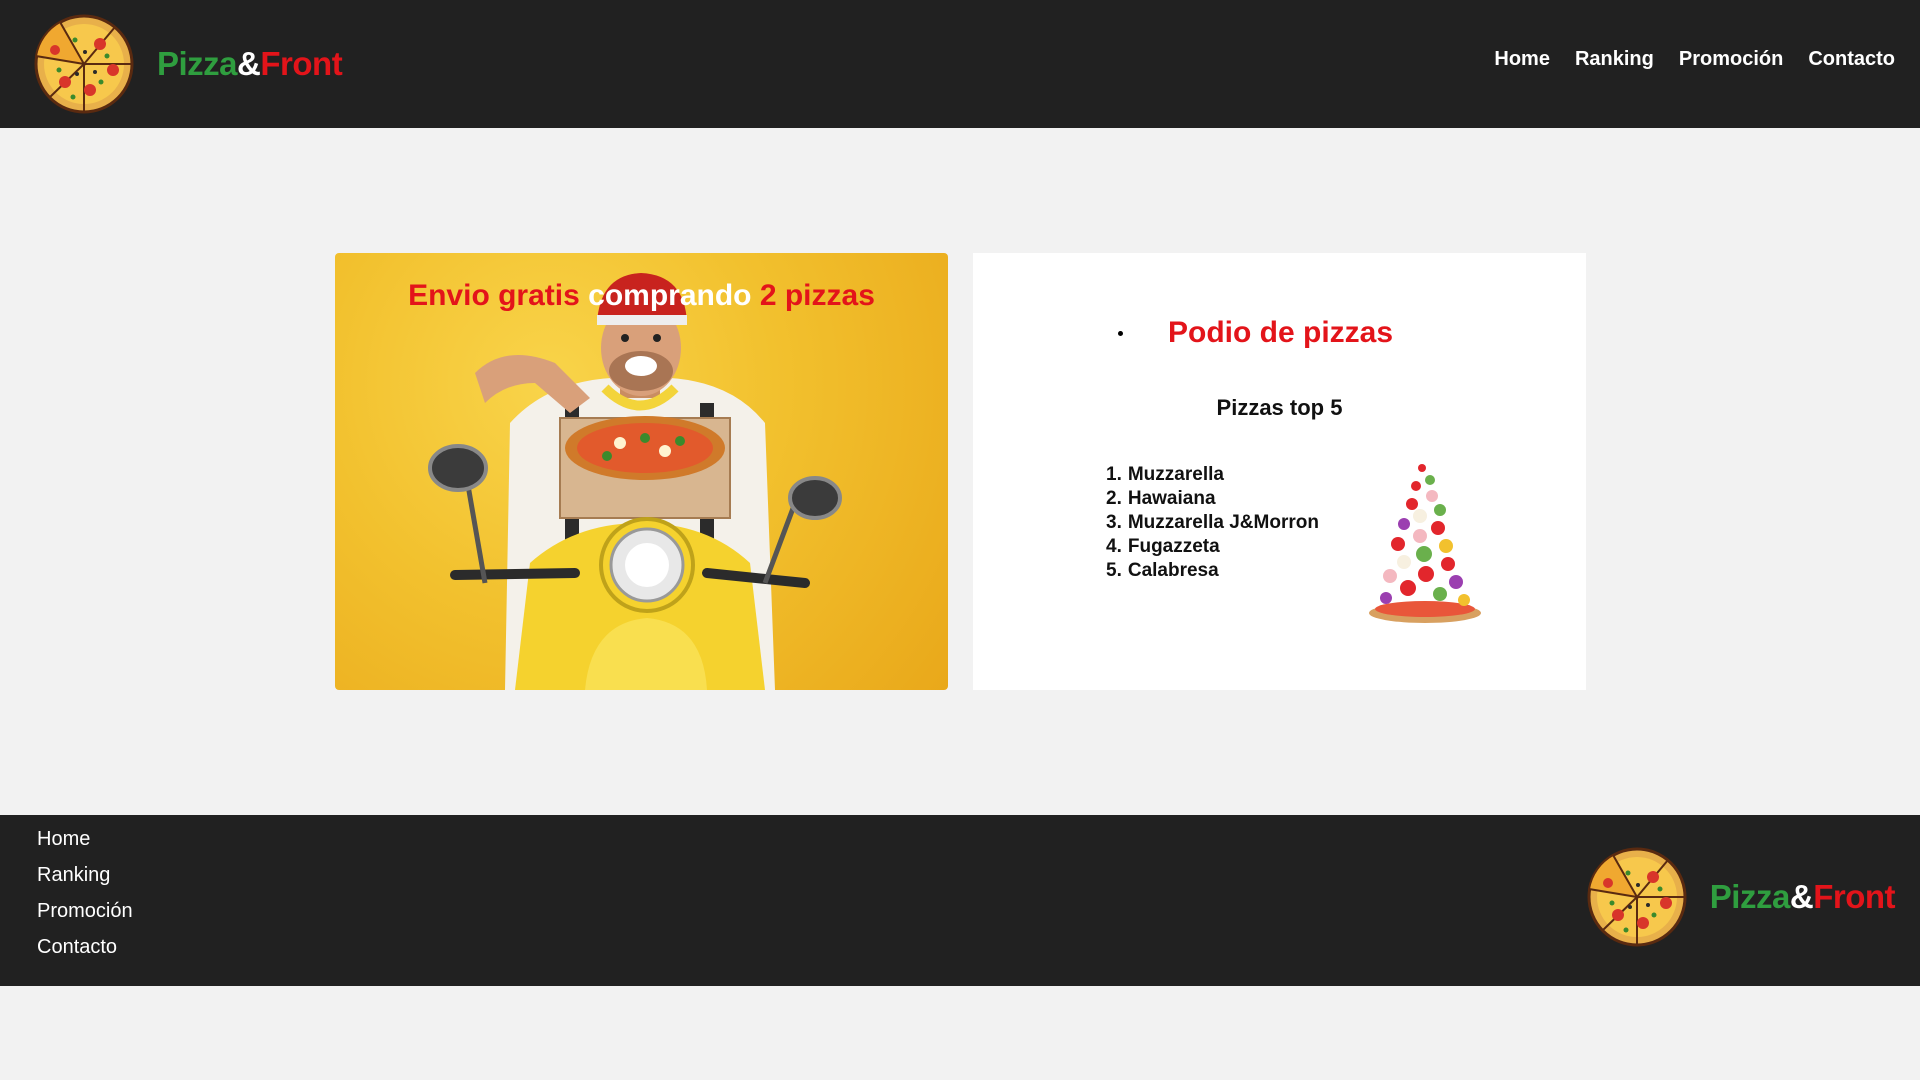  I want to click on promo-title: Envio gratis comprando 2 pizzas, so click(641, 296).